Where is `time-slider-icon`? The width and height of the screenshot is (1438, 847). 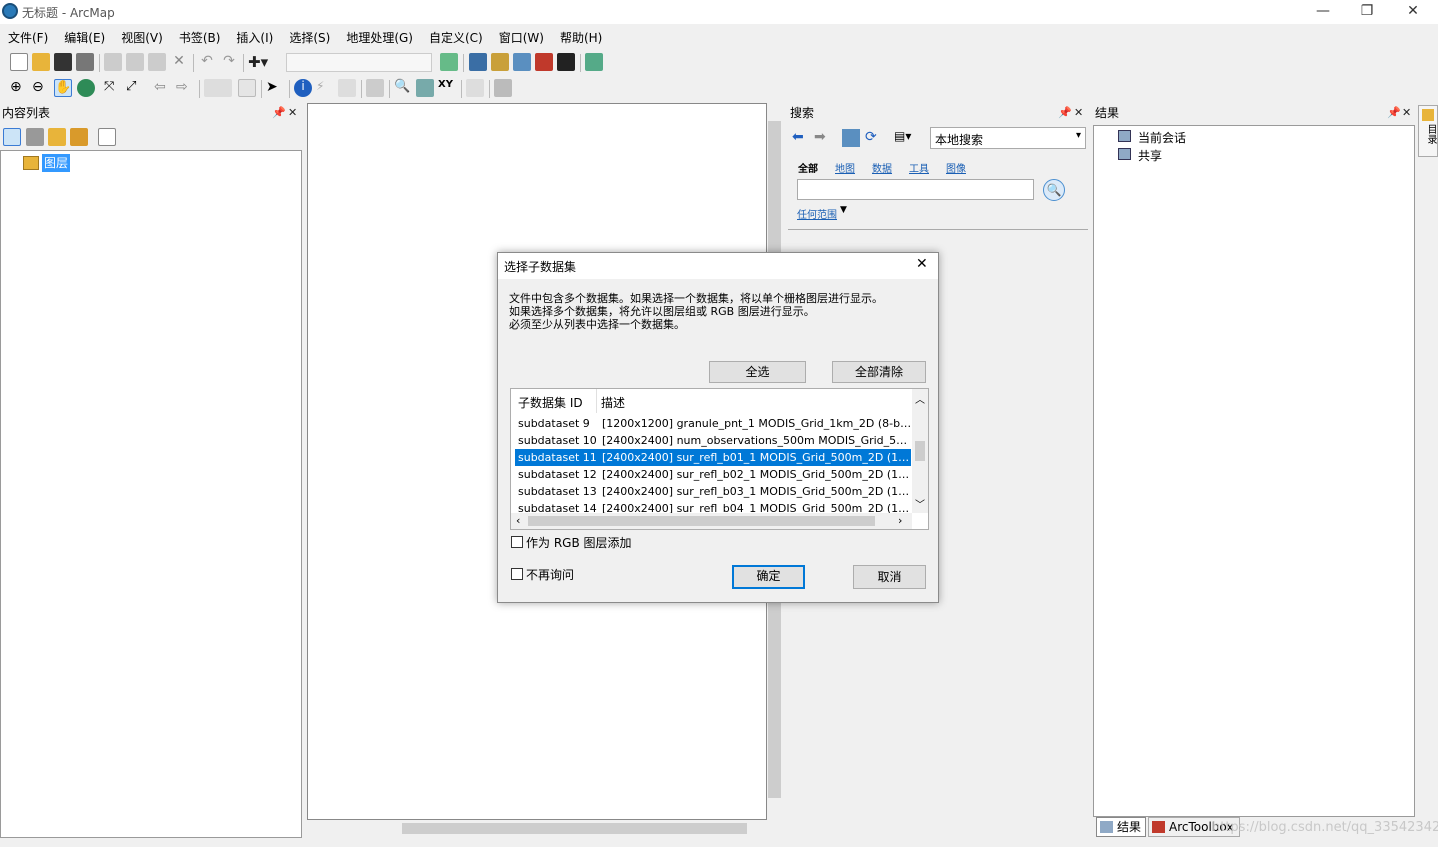 time-slider-icon is located at coordinates (475, 88).